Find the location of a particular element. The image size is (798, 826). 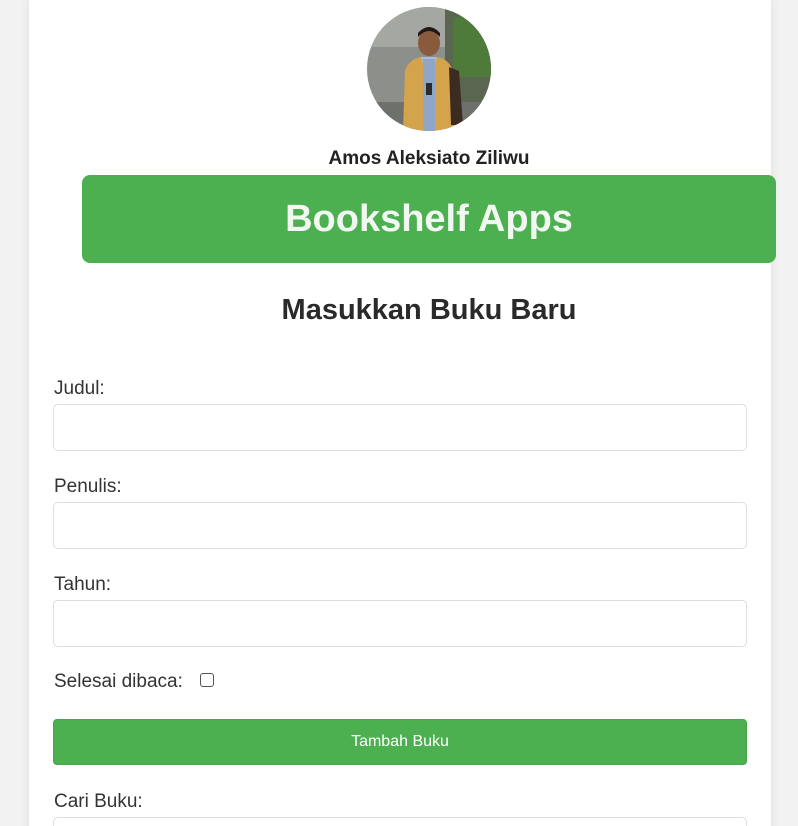

author-input is located at coordinates (400, 525).